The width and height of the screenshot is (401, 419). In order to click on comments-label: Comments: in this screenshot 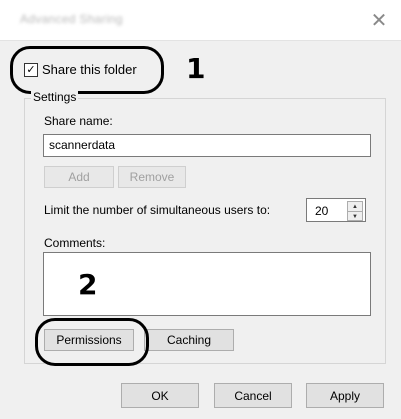, I will do `click(75, 243)`.